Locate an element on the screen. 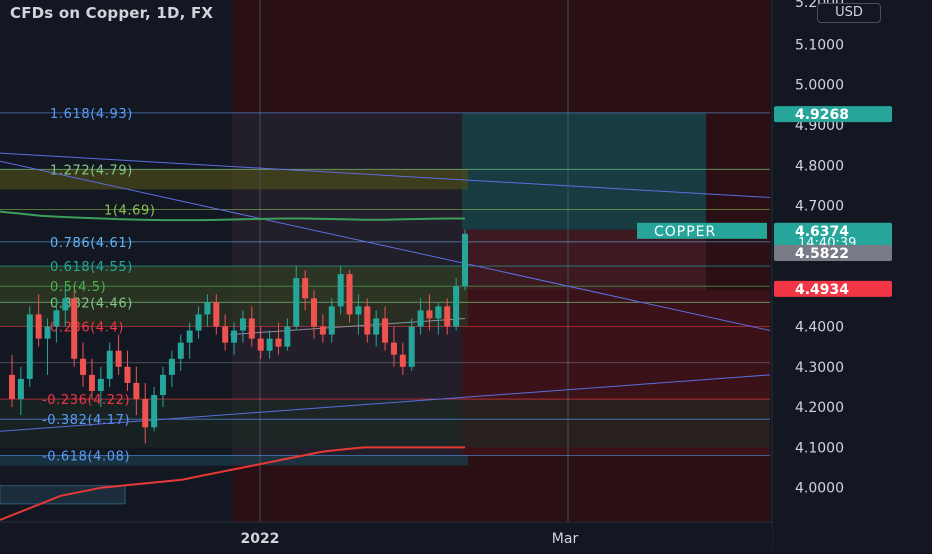 The width and height of the screenshot is (932, 554). fib-label-7: 0.236(4.4) is located at coordinates (87, 328).